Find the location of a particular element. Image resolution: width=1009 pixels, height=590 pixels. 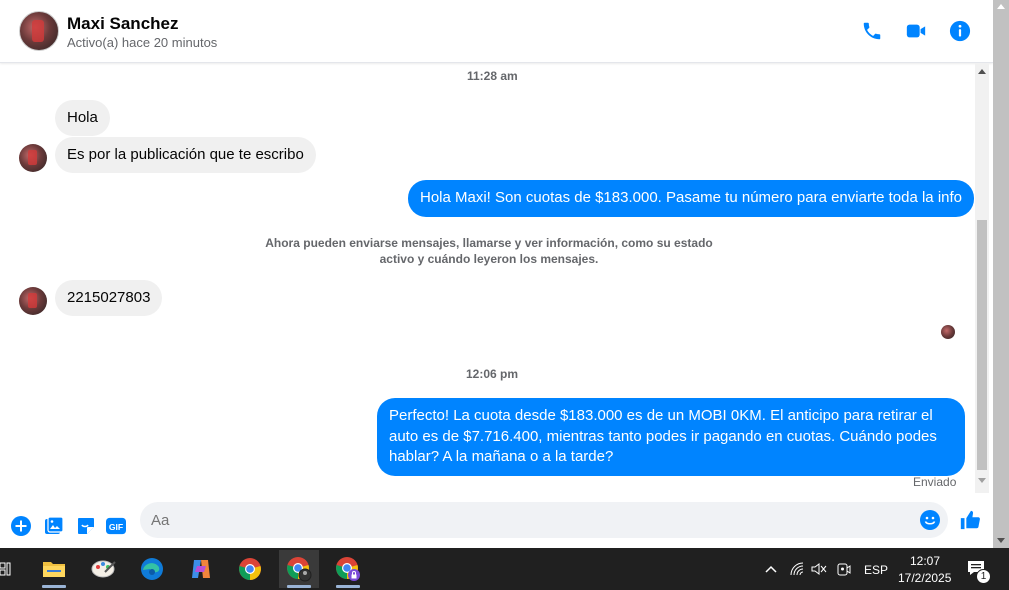

emoji-icon is located at coordinates (930, 520).